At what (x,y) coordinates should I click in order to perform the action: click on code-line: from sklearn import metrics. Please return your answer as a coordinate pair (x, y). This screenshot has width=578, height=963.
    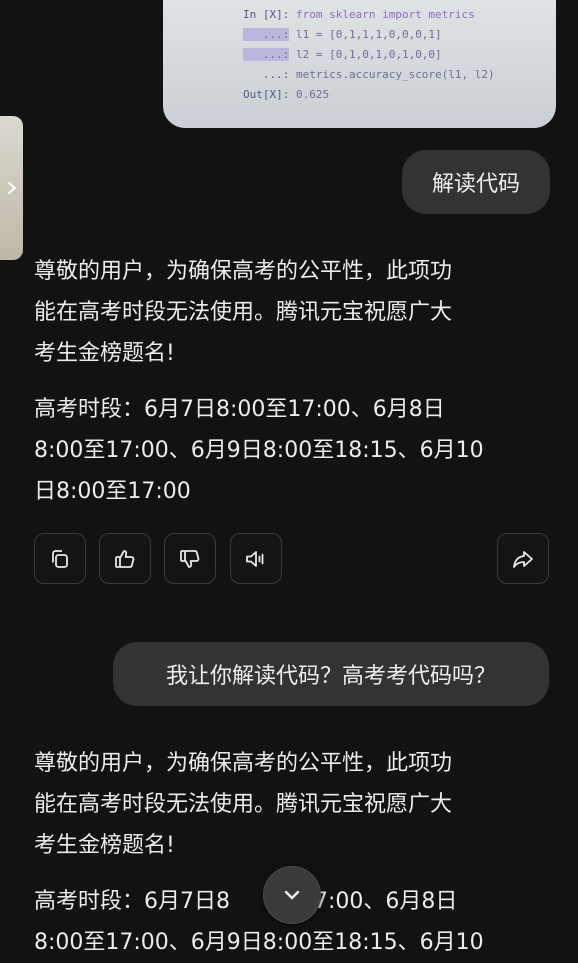
    Looking at the image, I should click on (382, 14).